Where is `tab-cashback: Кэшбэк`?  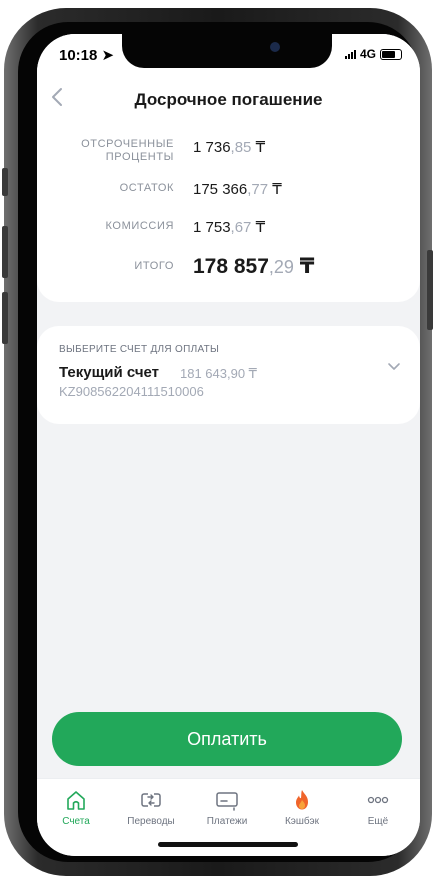 tab-cashback: Кэшбэк is located at coordinates (302, 808).